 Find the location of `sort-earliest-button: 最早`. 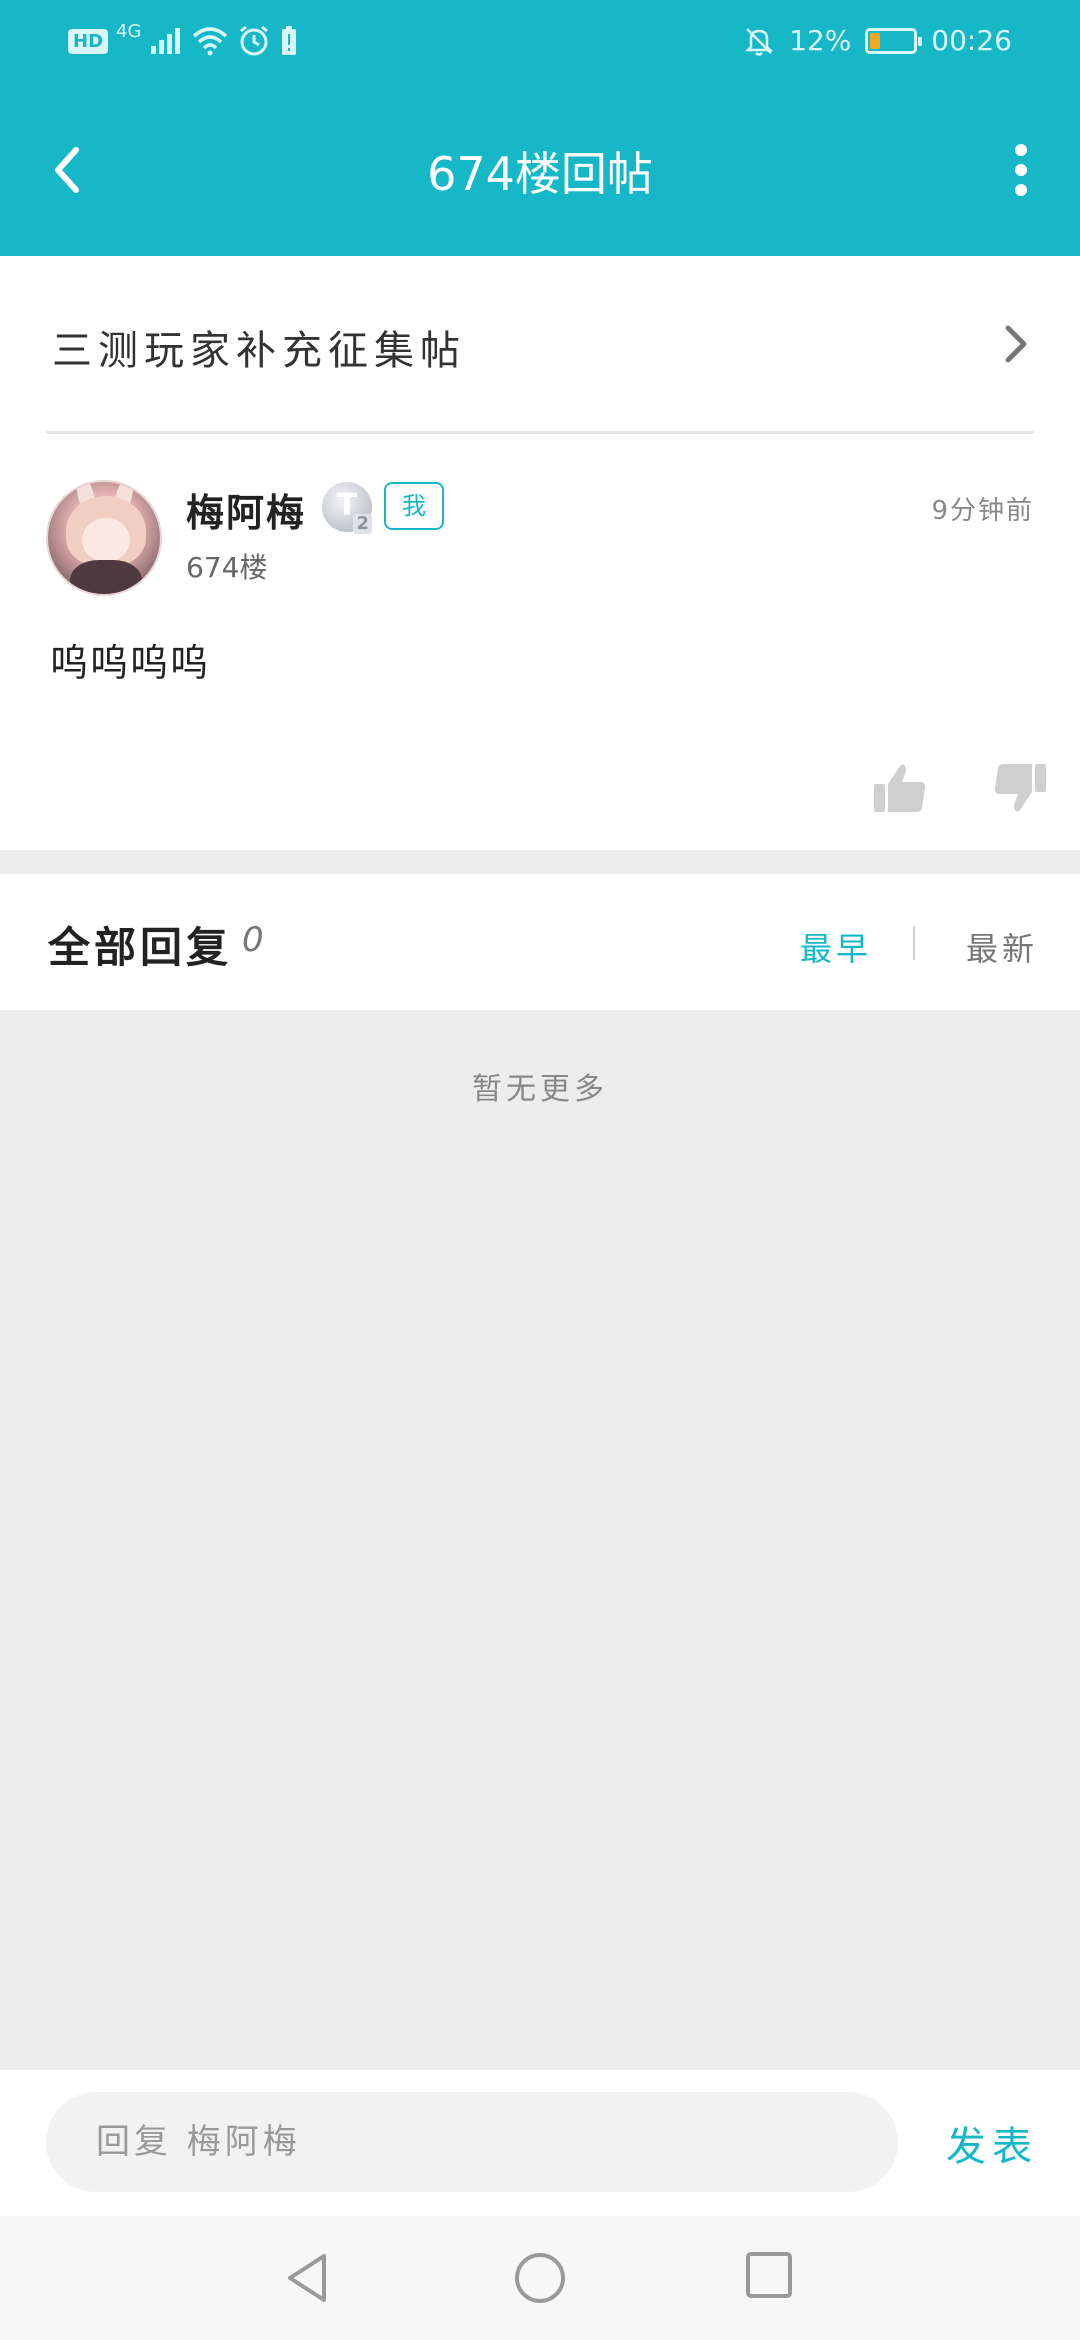

sort-earliest-button: 最早 is located at coordinates (836, 947).